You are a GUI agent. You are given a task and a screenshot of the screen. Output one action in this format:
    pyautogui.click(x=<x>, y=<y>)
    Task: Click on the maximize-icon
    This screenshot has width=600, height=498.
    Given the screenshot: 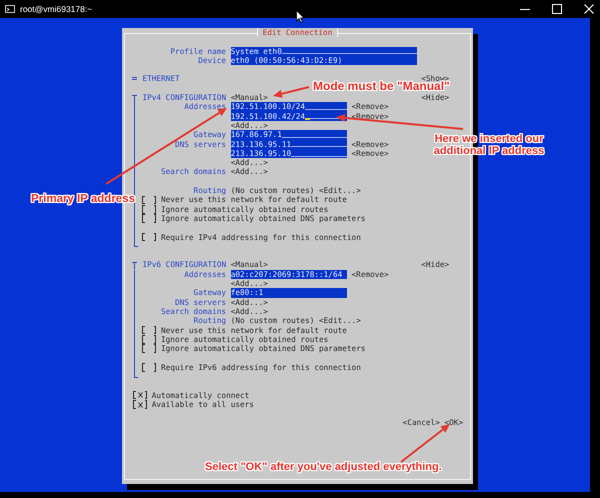 What is the action you would take?
    pyautogui.click(x=557, y=9)
    